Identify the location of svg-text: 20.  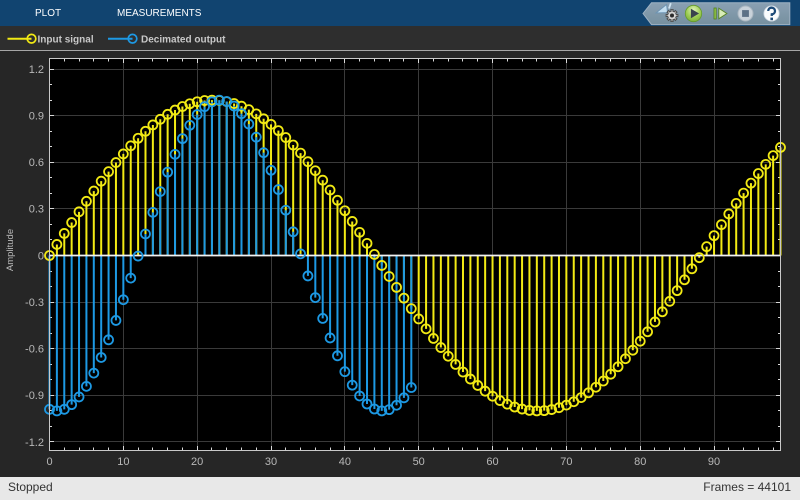
(197, 462).